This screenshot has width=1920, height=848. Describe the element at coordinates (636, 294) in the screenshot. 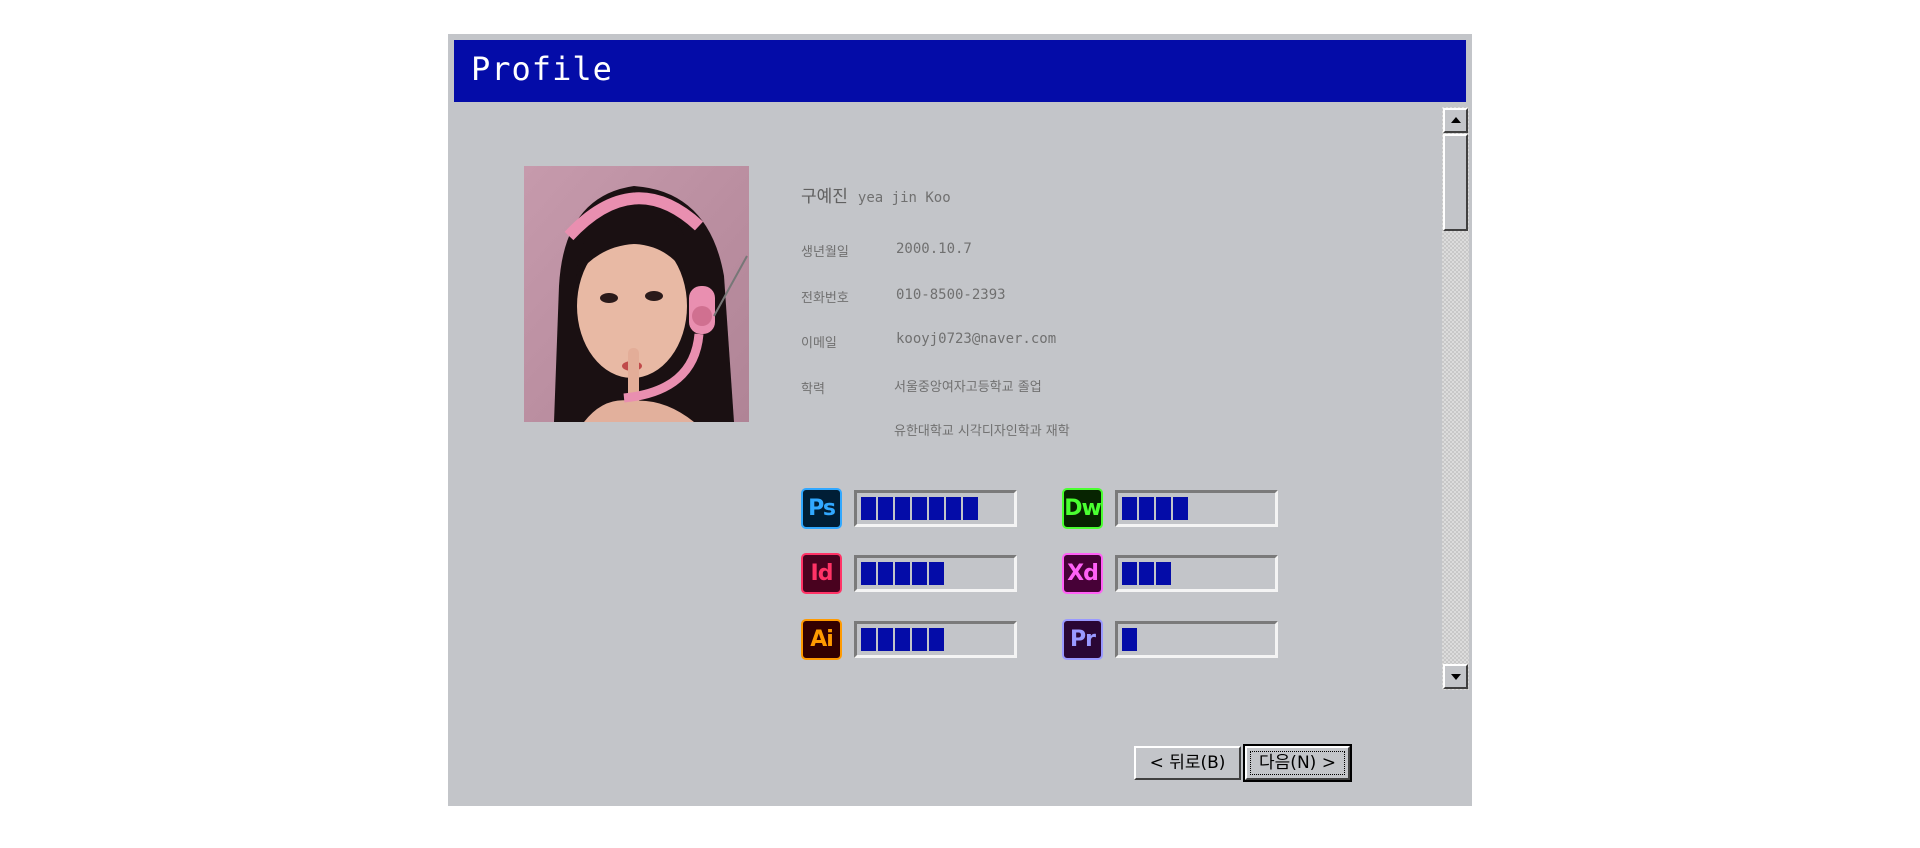

I see `profile-photo` at that location.